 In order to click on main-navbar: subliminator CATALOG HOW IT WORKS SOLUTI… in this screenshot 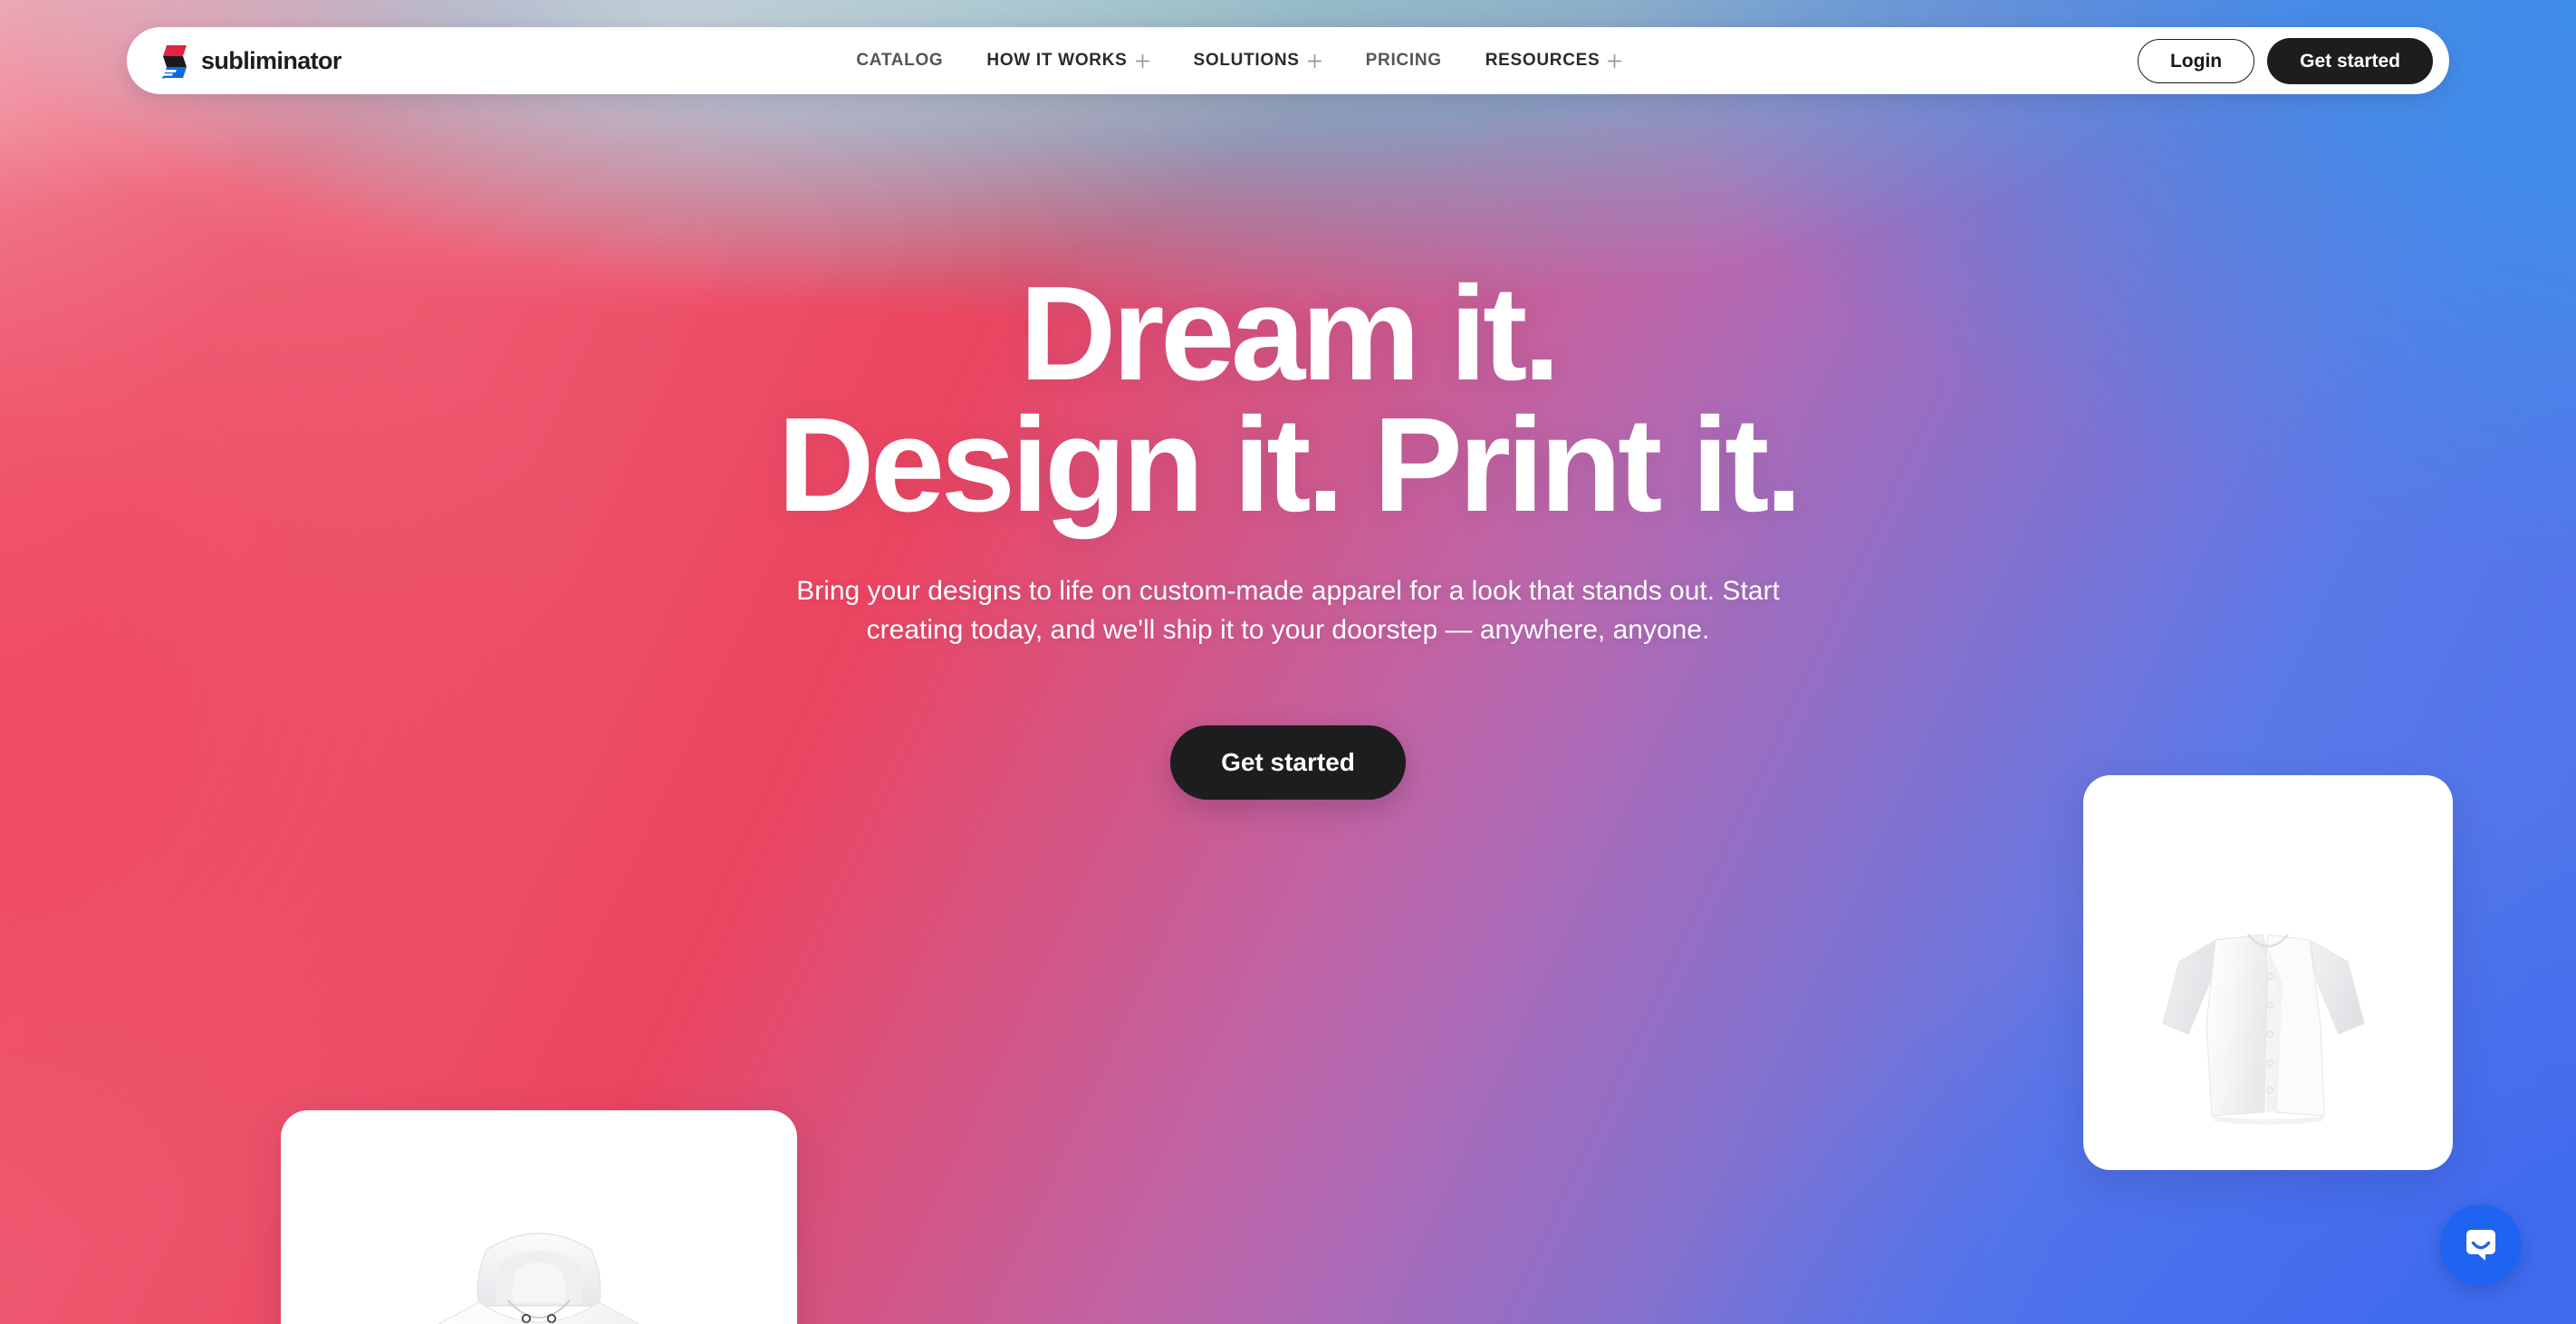, I will do `click(1288, 60)`.